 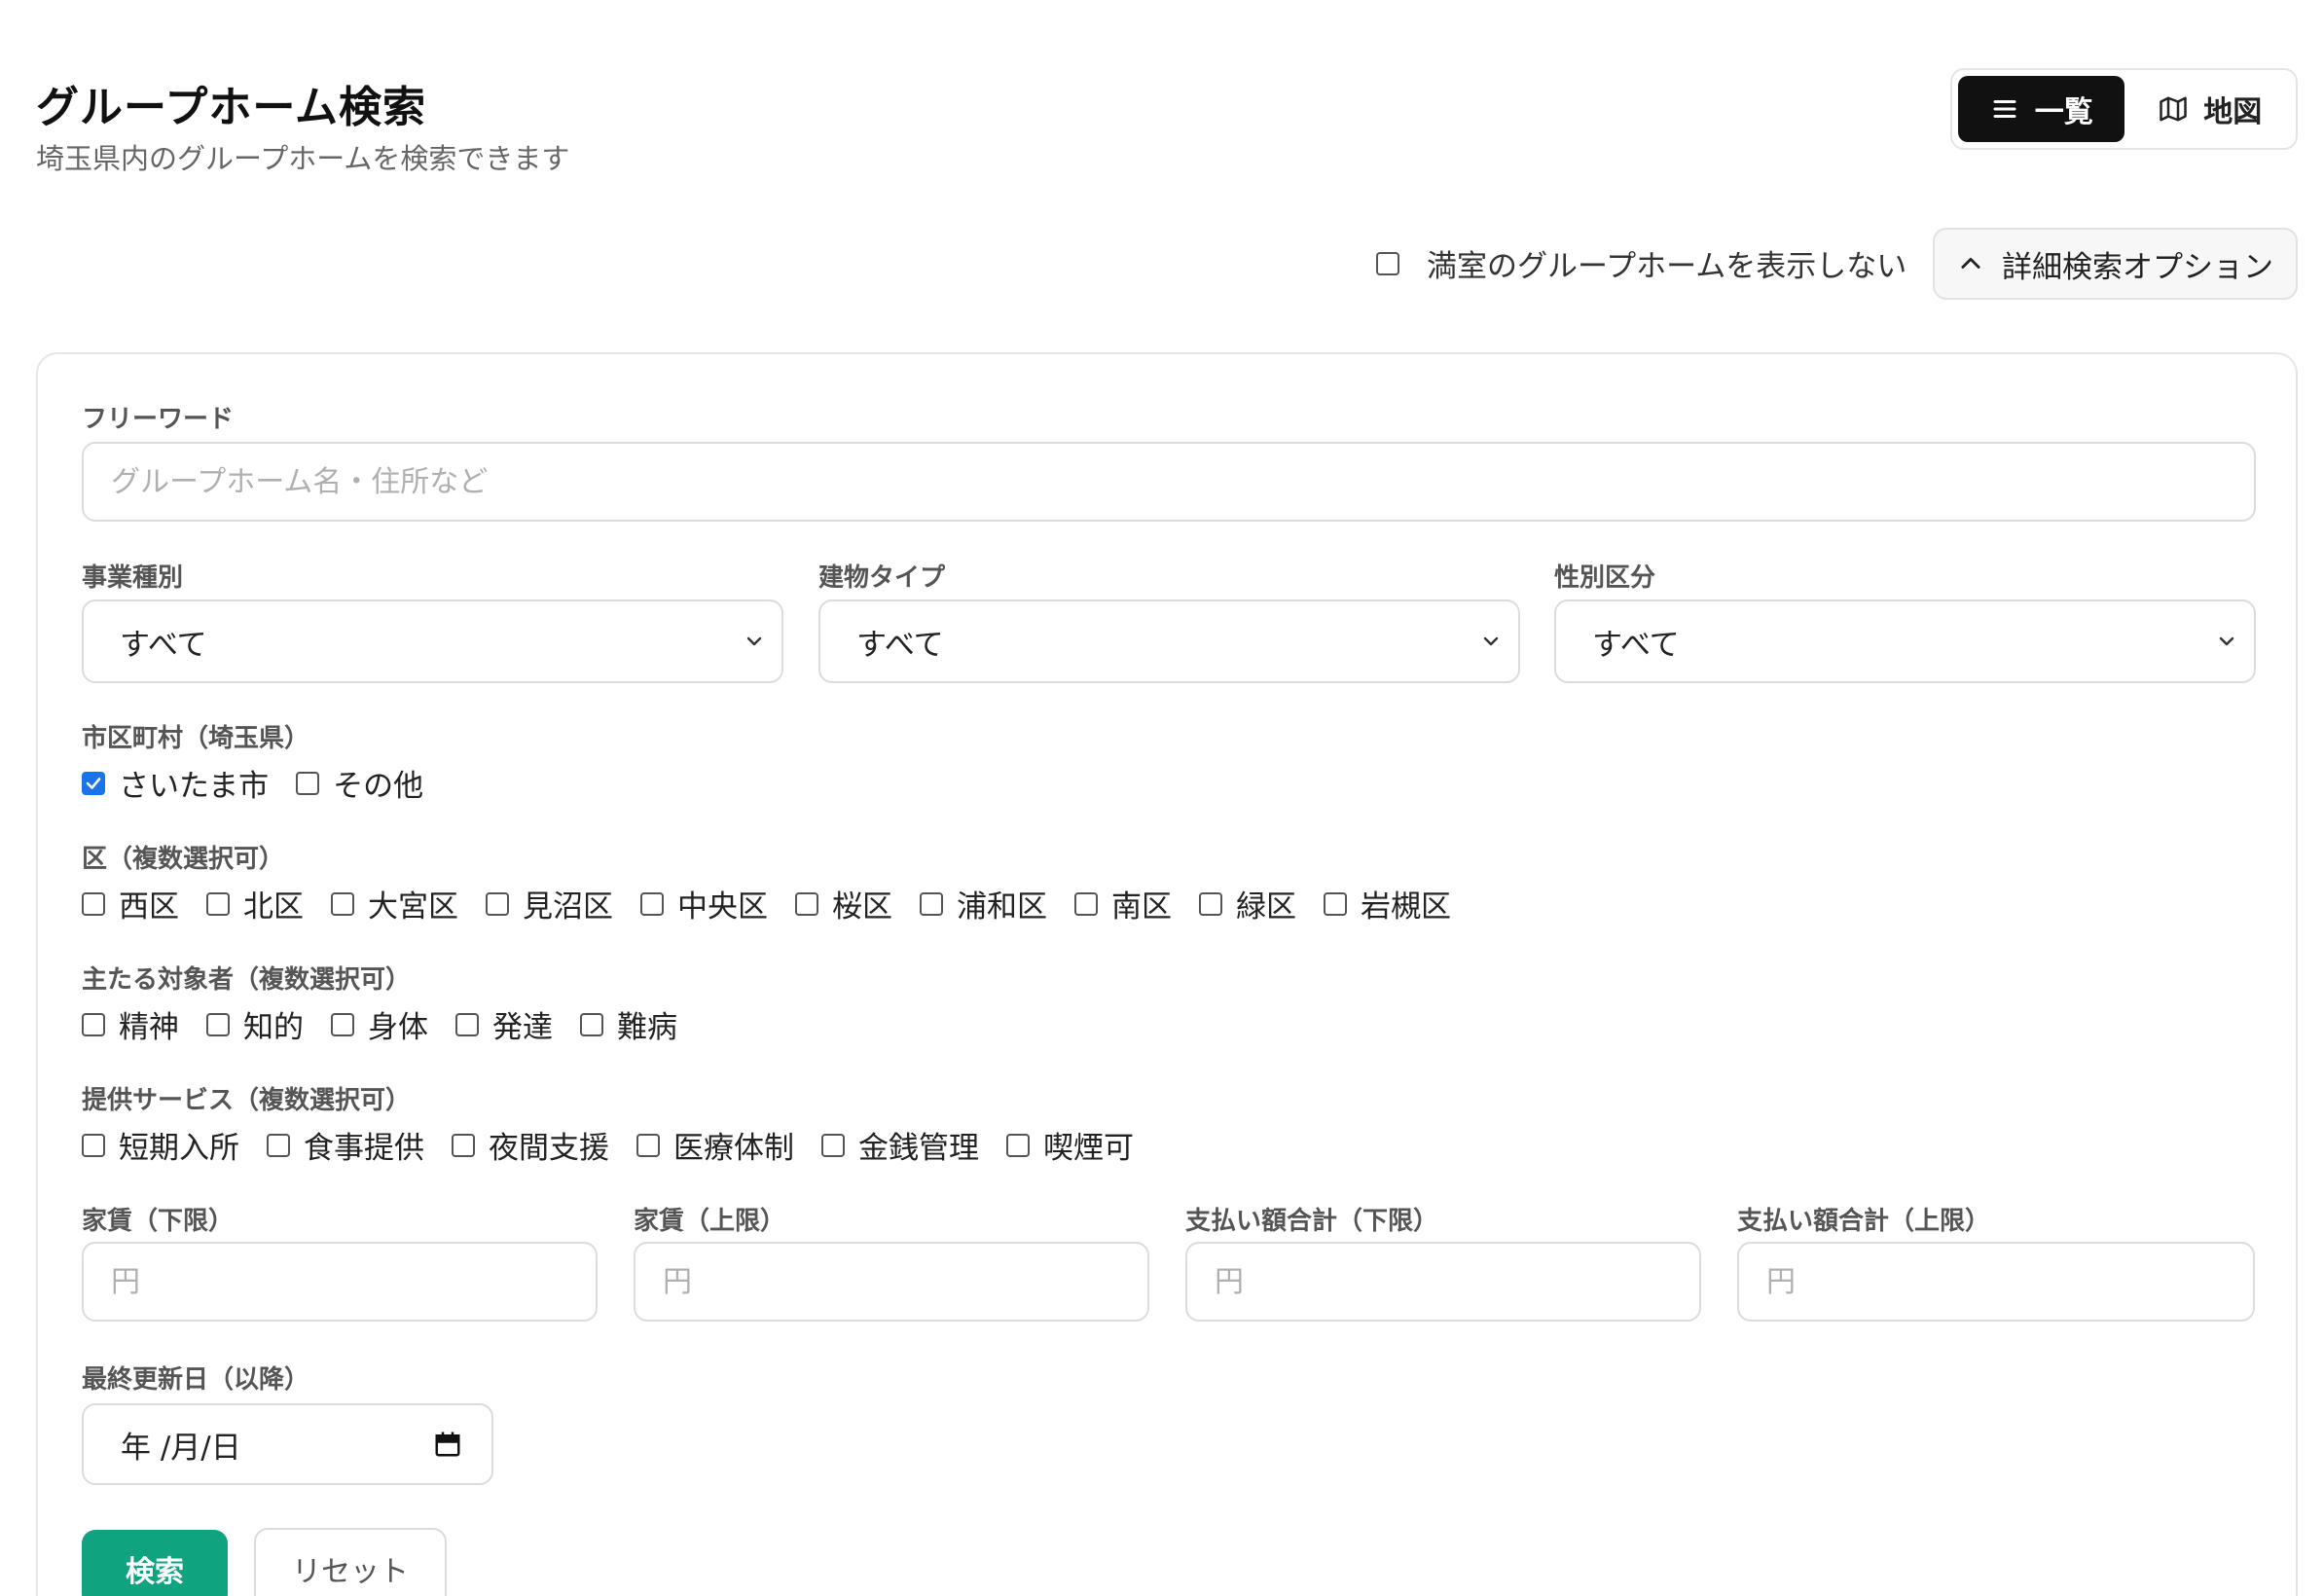 I want to click on service-option: 金銭管理, so click(x=900, y=1145).